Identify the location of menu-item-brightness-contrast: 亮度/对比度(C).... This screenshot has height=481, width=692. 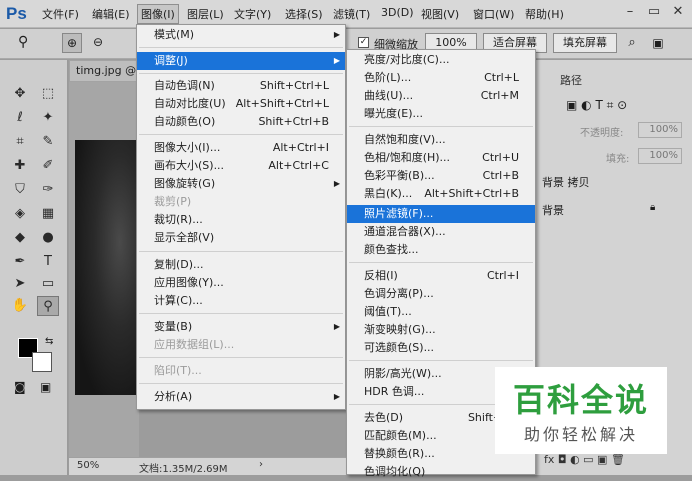
(441, 60).